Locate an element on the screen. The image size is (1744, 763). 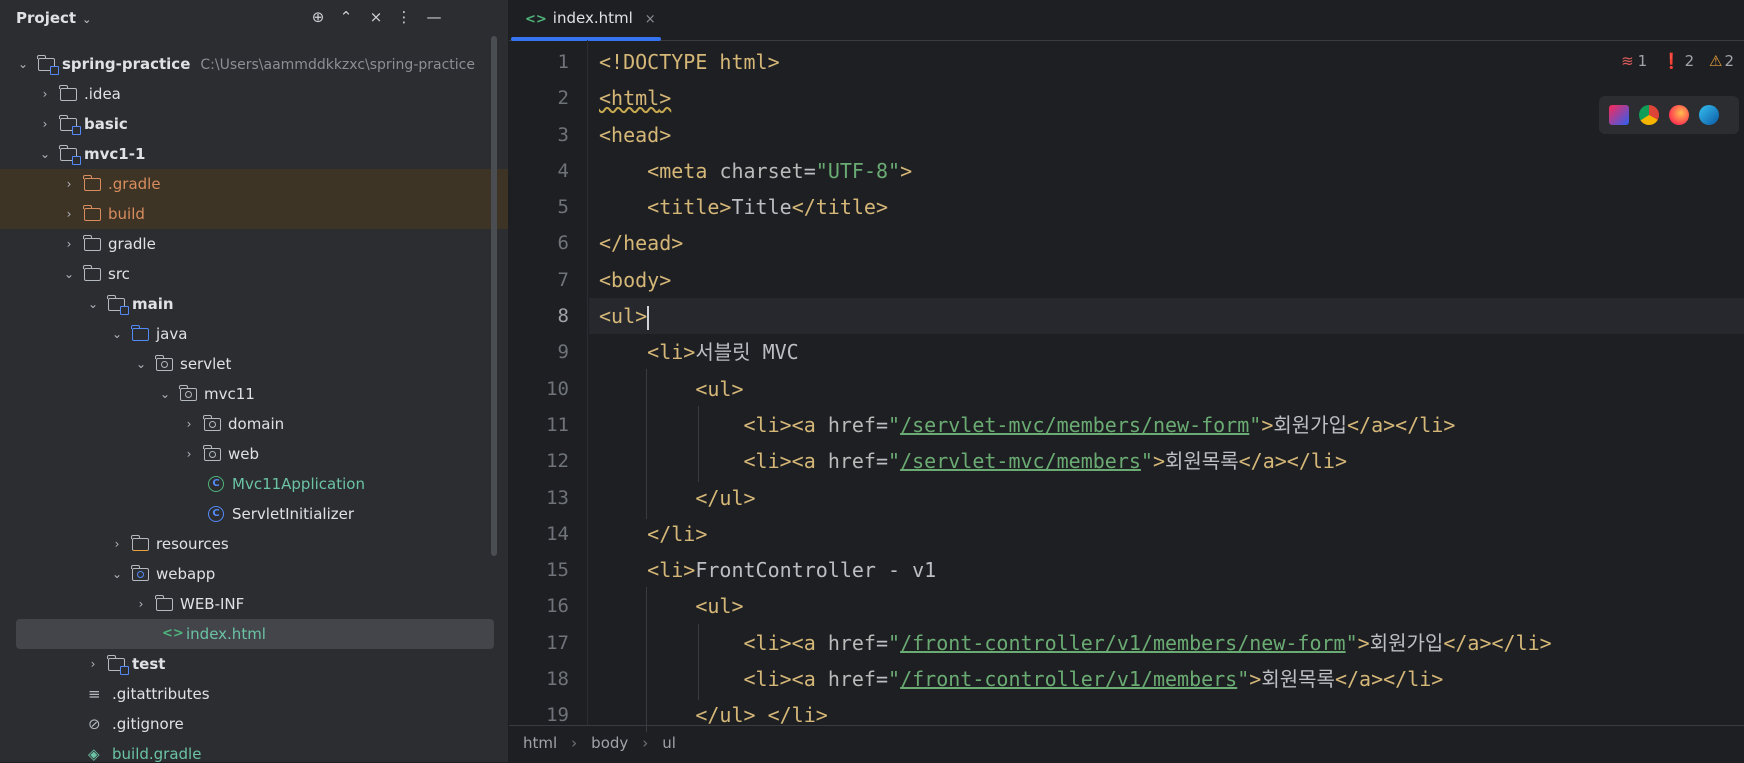
project-view-selector: Project ⌄ is located at coordinates (53, 18).